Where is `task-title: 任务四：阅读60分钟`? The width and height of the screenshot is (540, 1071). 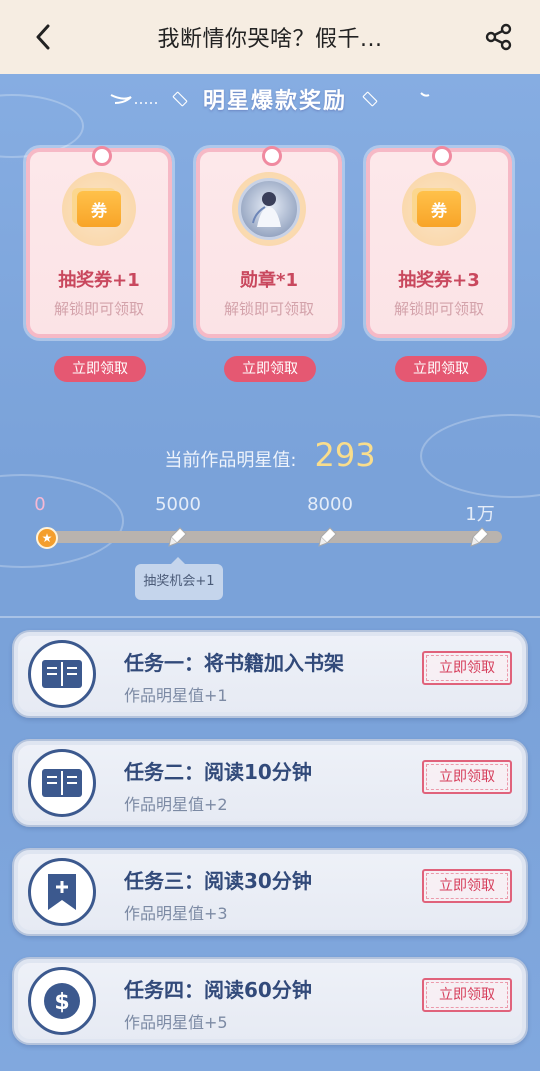 task-title: 任务四：阅读60分钟 is located at coordinates (218, 990).